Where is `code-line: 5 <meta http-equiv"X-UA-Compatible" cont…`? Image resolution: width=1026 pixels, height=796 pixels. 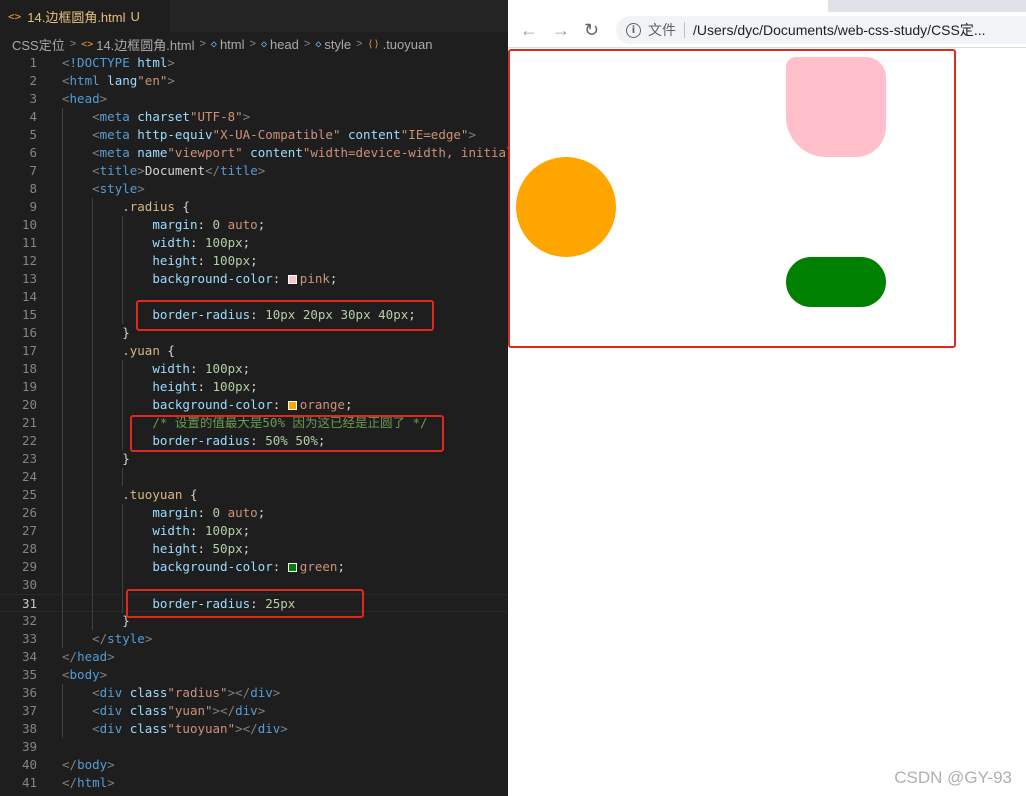 code-line: 5 <meta http-equiv"X-UA-Compatible" cont… is located at coordinates (254, 135).